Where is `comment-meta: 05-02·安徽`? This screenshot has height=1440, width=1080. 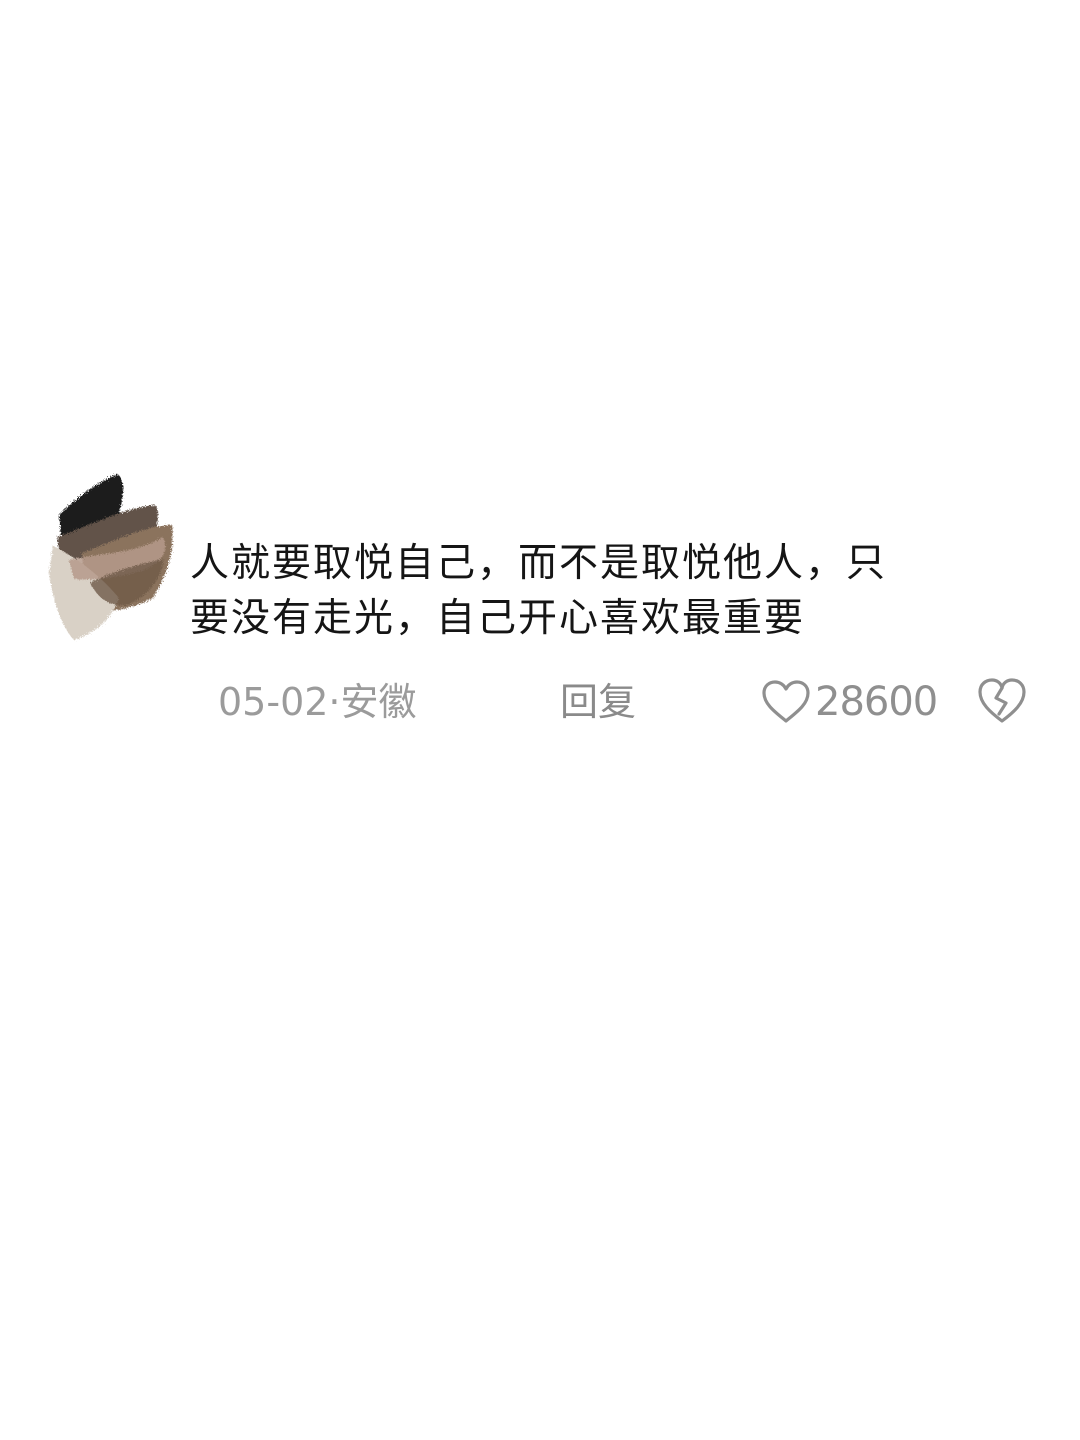
comment-meta: 05-02·安徽 is located at coordinates (317, 702).